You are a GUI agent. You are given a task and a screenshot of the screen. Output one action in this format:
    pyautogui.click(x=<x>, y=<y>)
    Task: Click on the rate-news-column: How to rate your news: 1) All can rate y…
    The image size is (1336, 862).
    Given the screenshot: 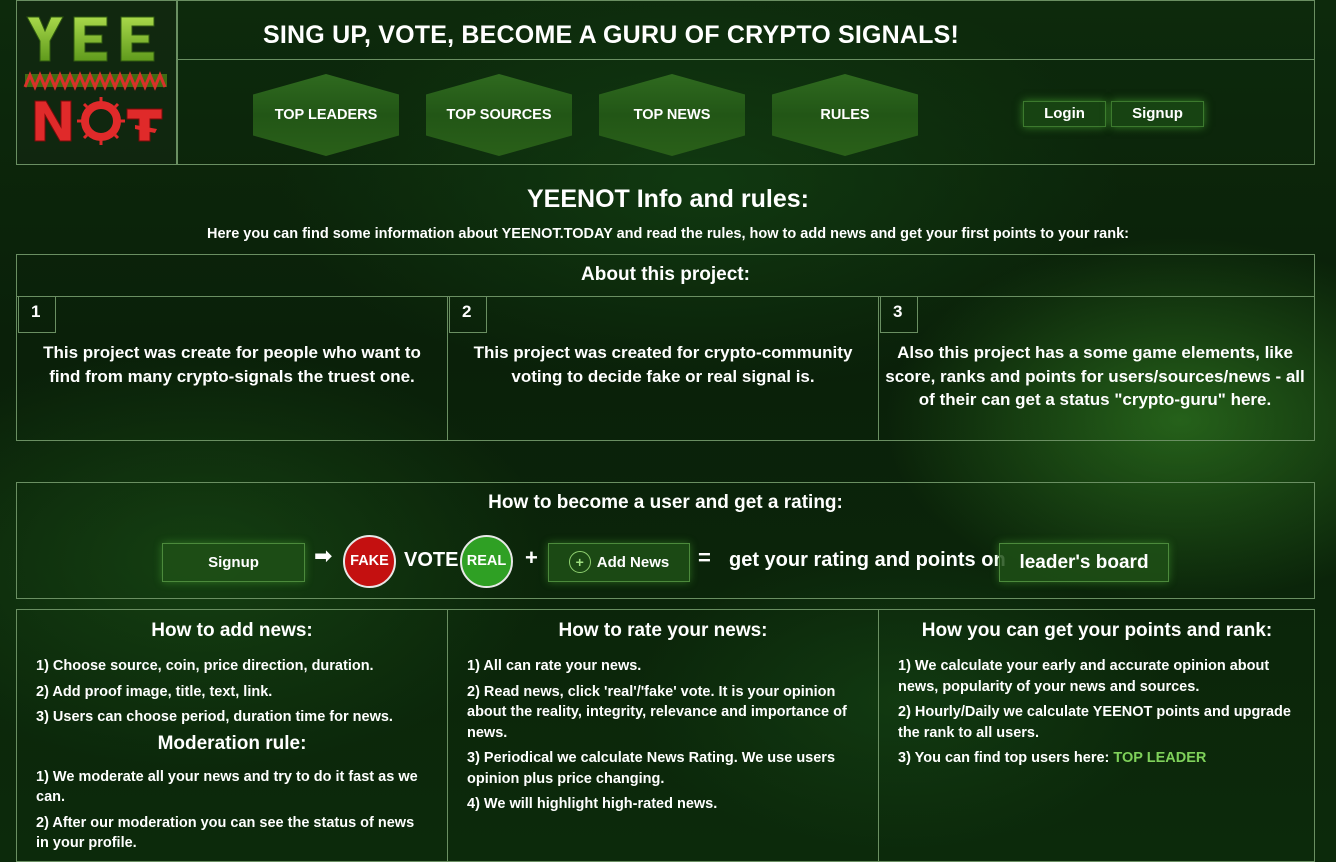 What is the action you would take?
    pyautogui.click(x=663, y=733)
    